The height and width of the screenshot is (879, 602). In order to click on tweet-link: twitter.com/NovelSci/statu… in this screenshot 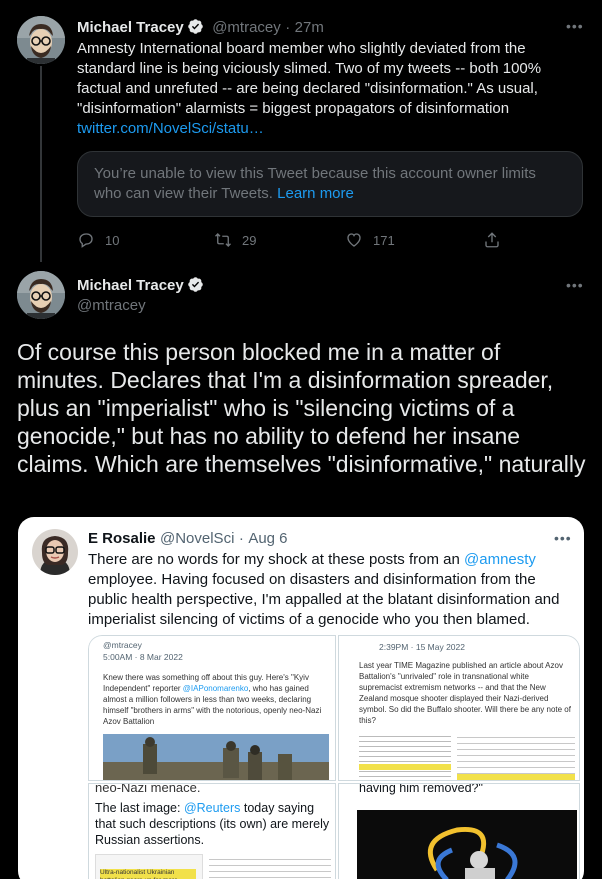, I will do `click(170, 128)`.